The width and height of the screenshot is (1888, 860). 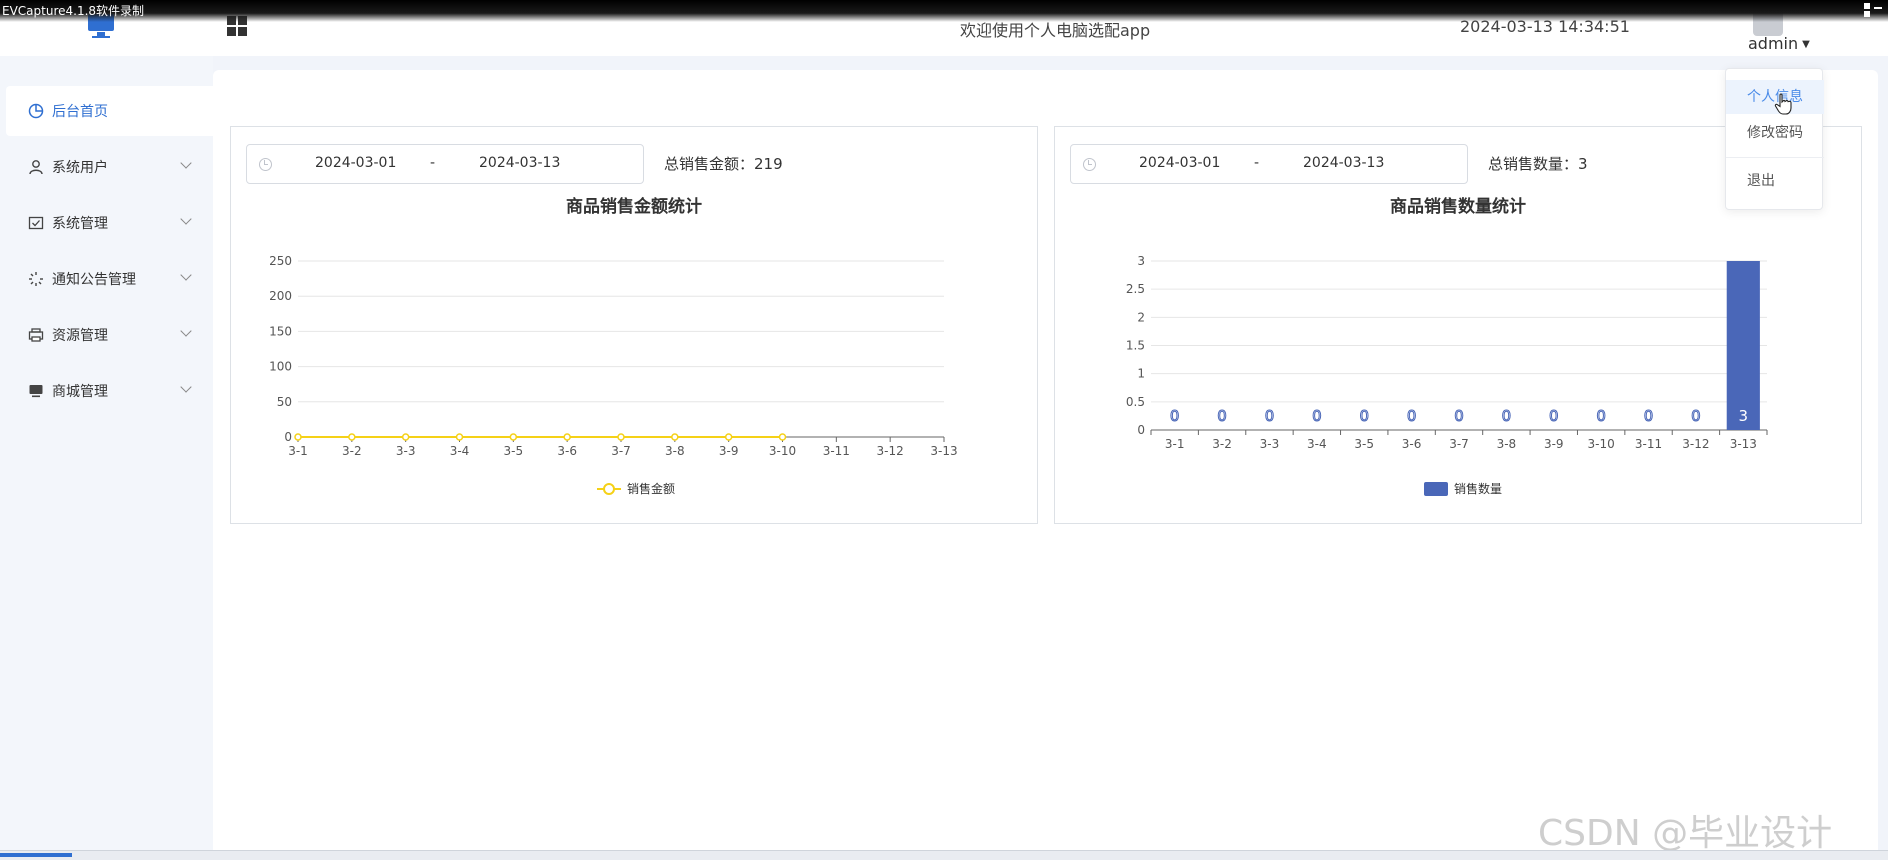 What do you see at coordinates (94, 280) in the screenshot?
I see `sidebar-item-label: 通知公告管理` at bounding box center [94, 280].